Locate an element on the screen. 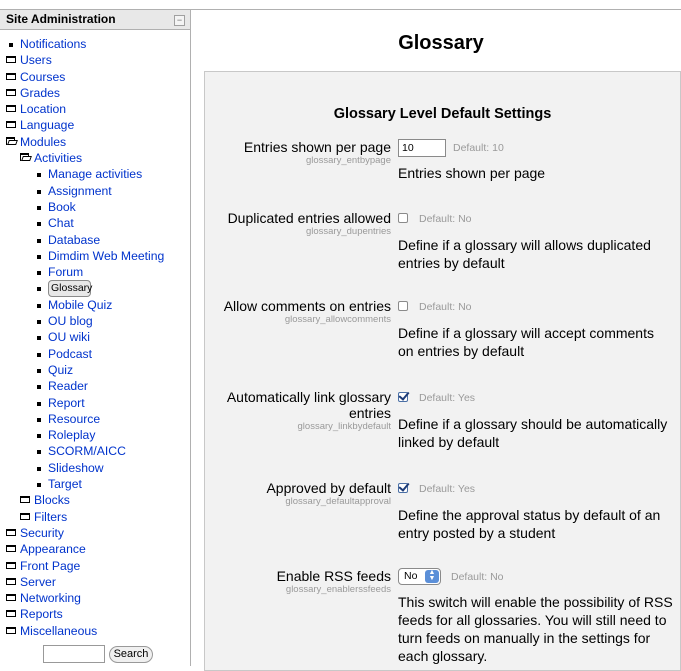  sidebar-item-label: Dimdim Web Meeting is located at coordinates (106, 255).